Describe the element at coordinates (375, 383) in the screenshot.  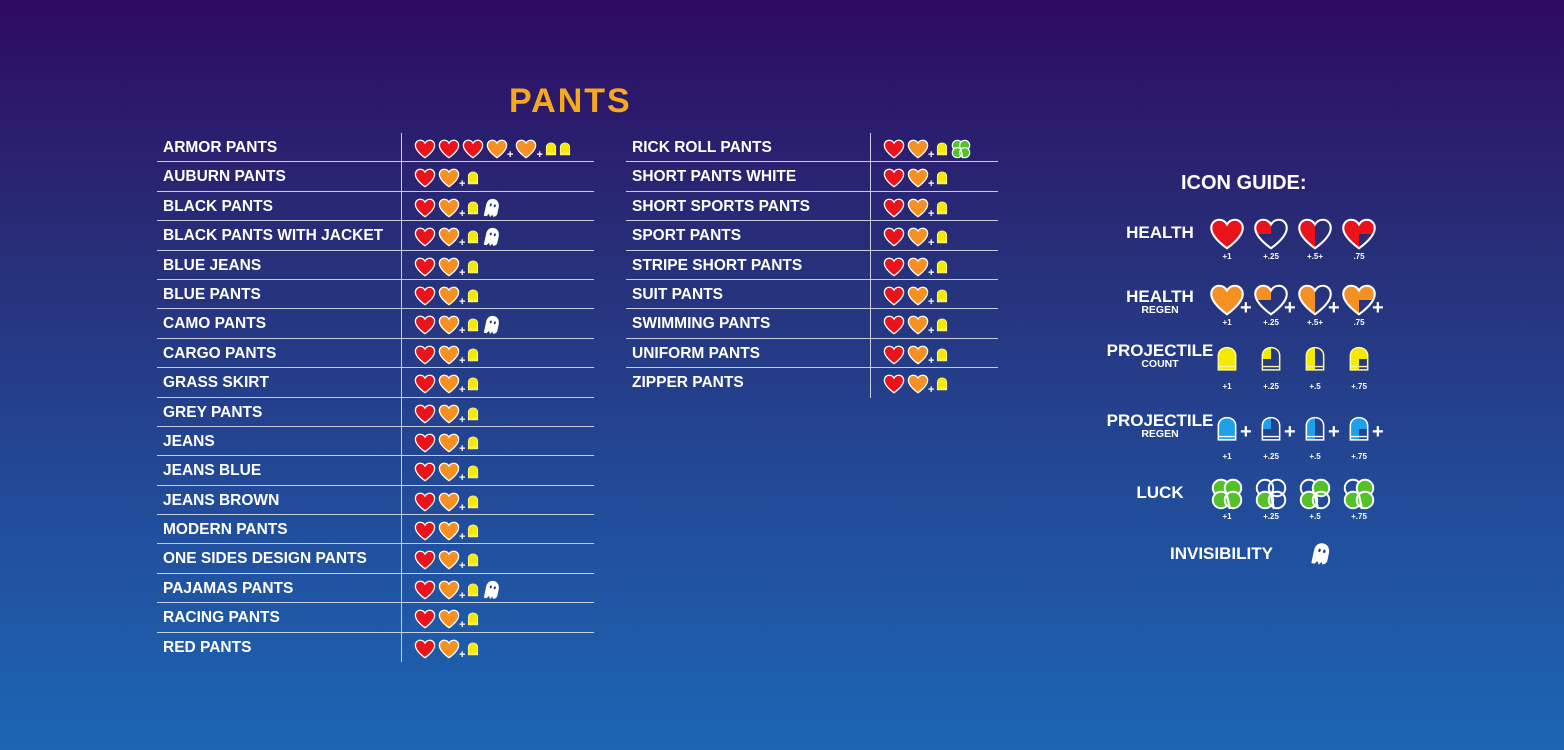
I see `table-row: GRASS SKIRT +` at that location.